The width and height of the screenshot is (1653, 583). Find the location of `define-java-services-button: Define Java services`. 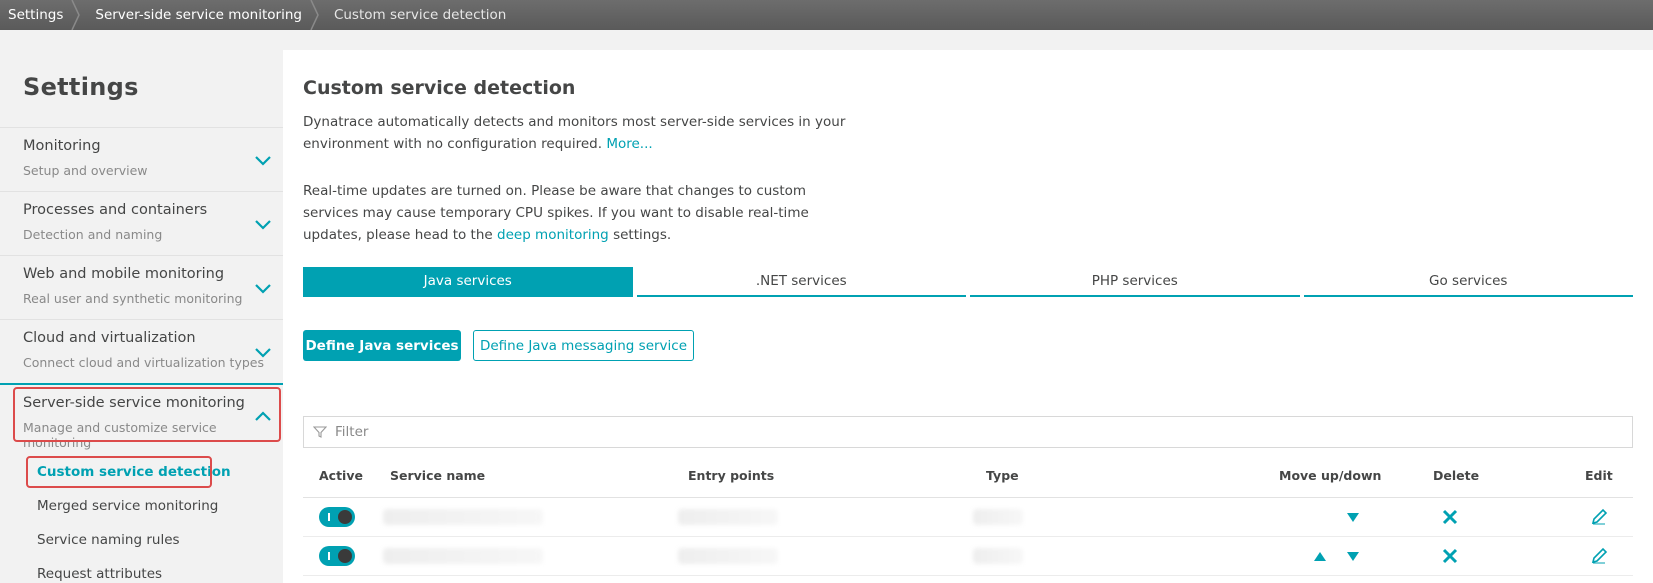

define-java-services-button: Define Java services is located at coordinates (382, 345).